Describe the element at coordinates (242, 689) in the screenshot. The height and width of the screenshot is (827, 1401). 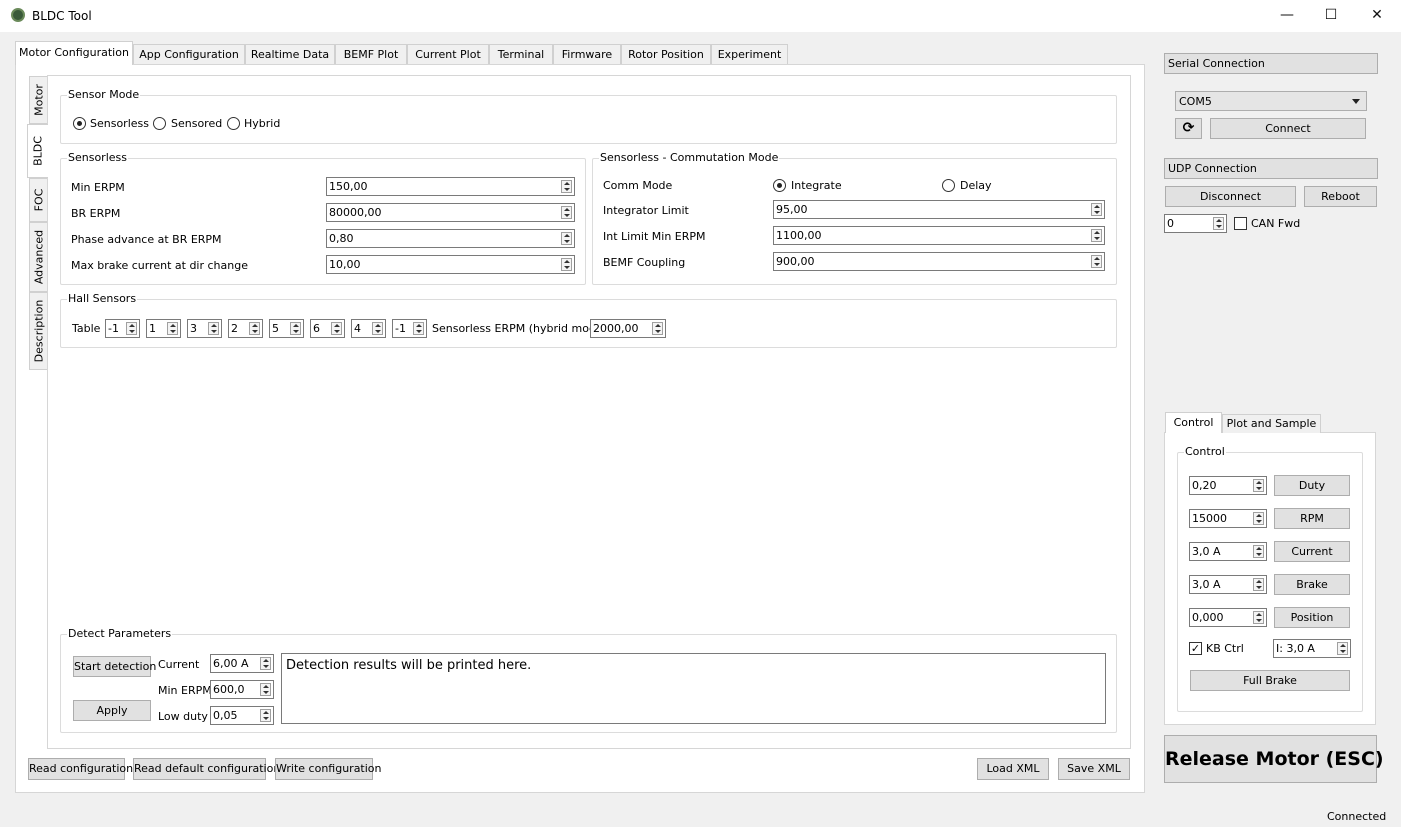
I see `detect-min-erpm-spinbox: 600,0` at that location.